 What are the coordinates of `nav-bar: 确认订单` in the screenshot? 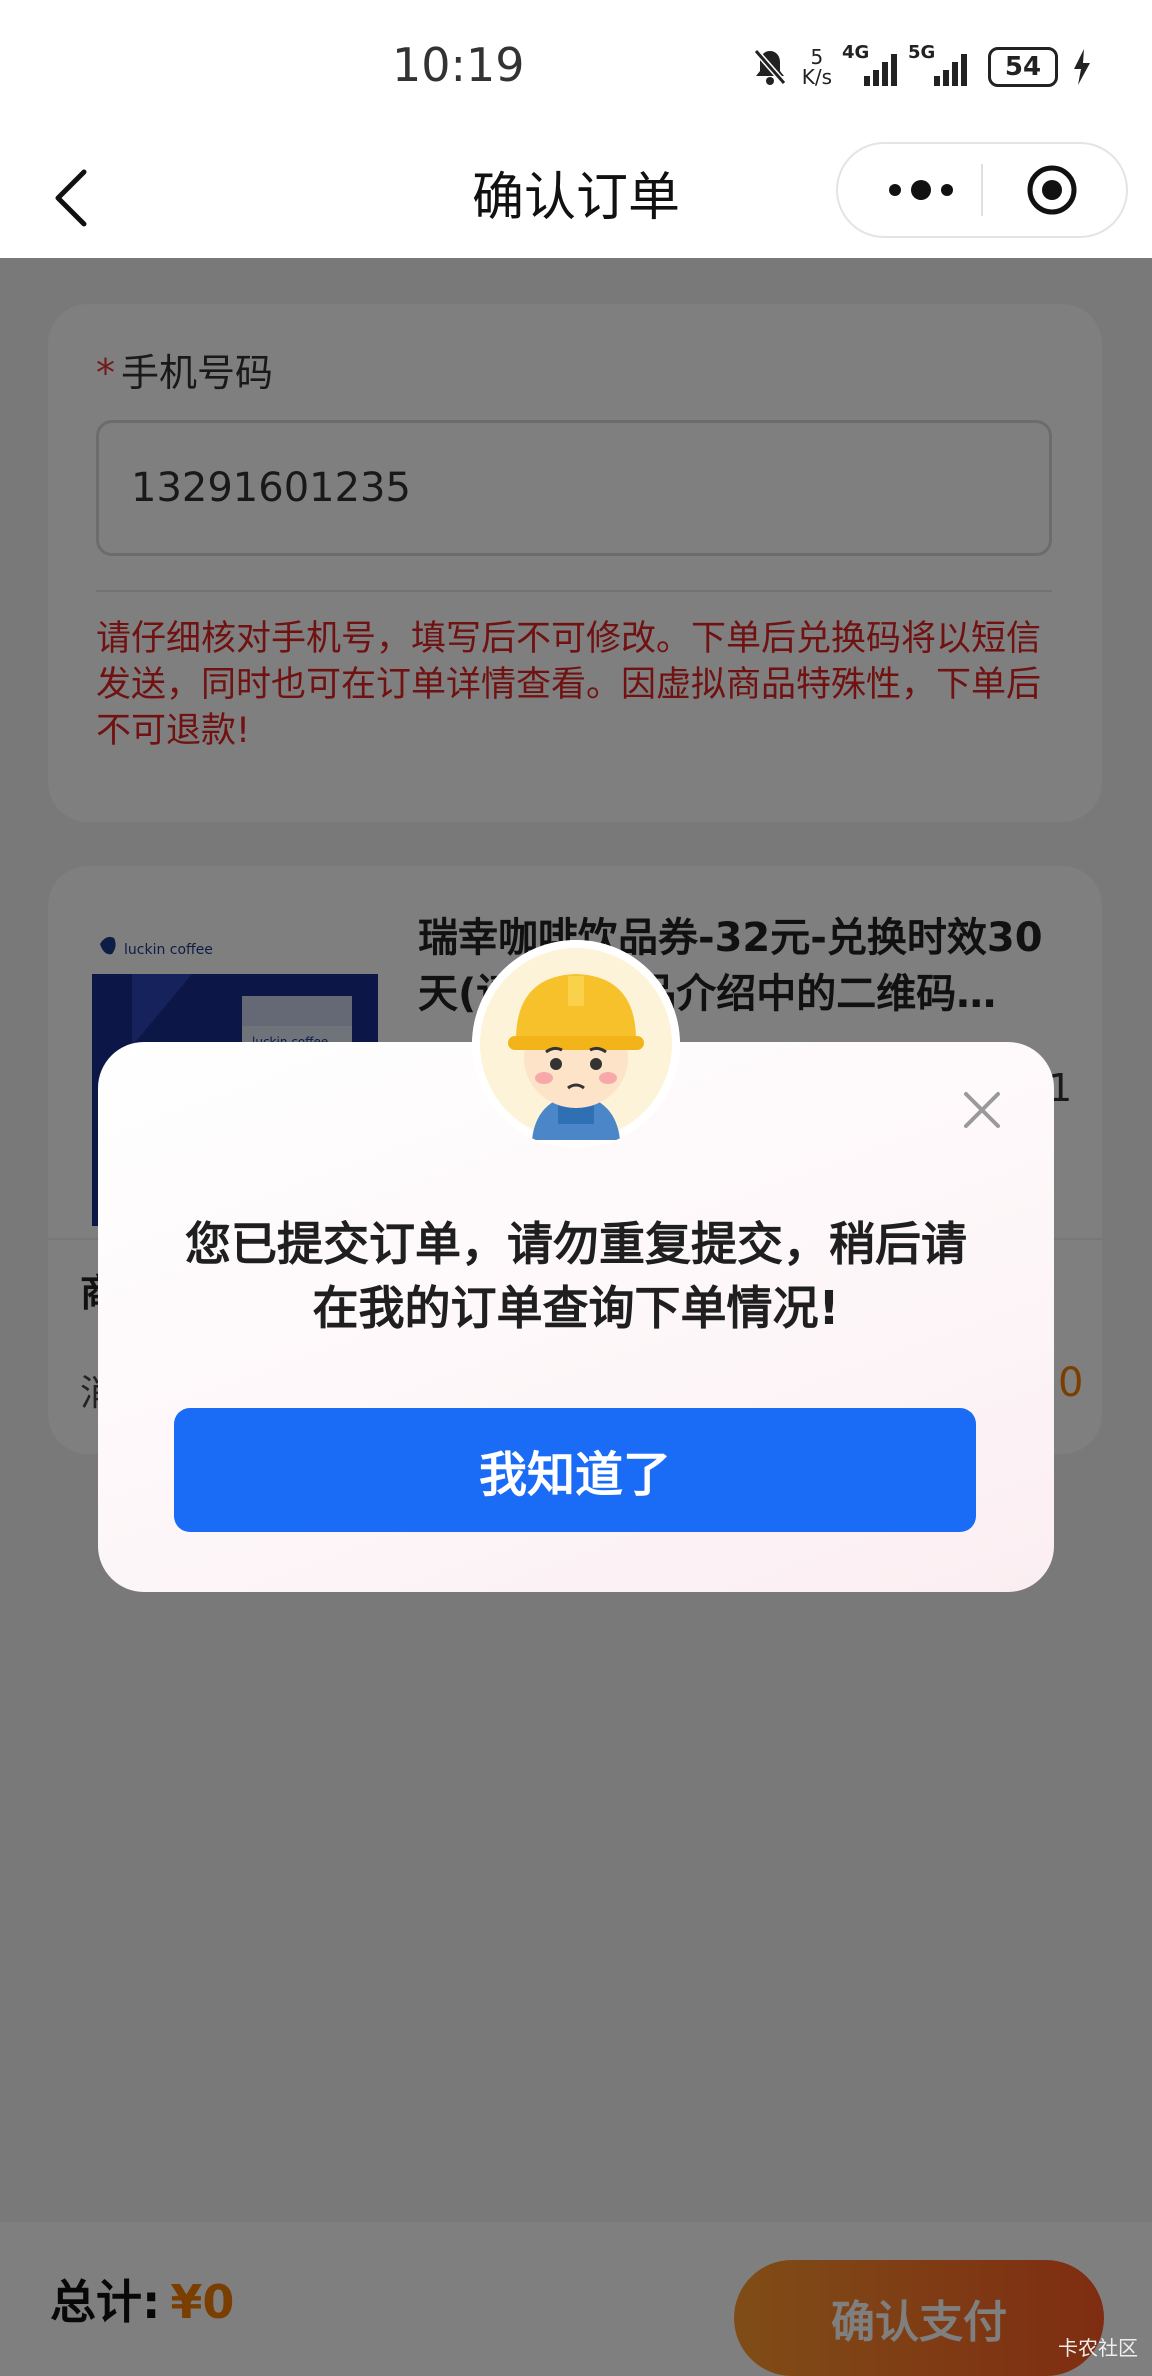 It's located at (576, 197).